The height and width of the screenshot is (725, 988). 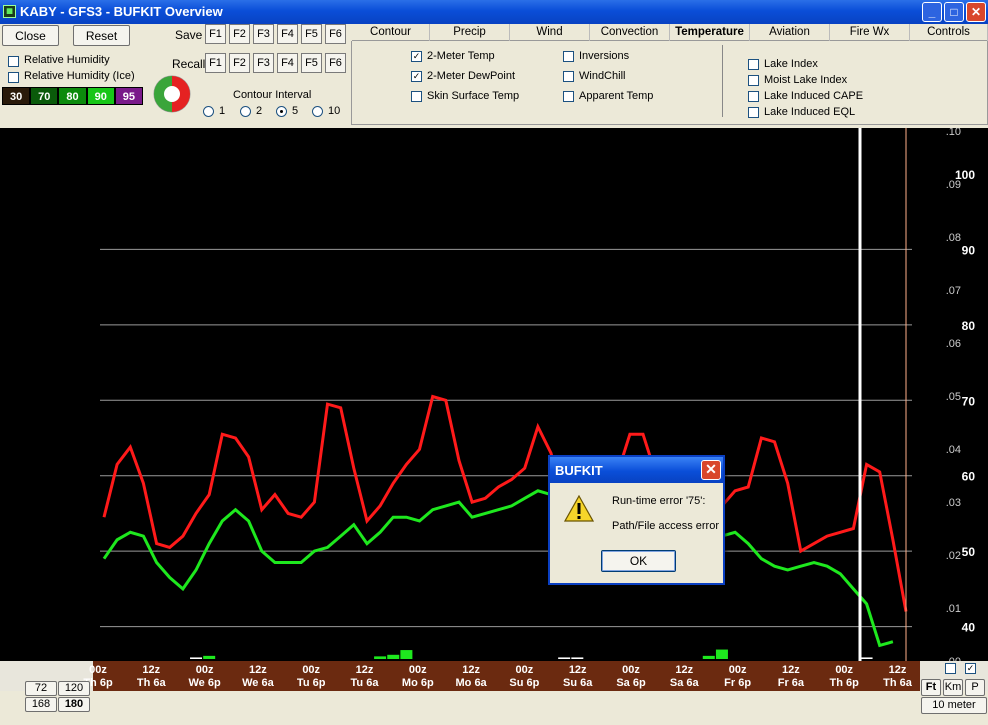 I want to click on rh-swatch: 30, so click(x=16, y=96).